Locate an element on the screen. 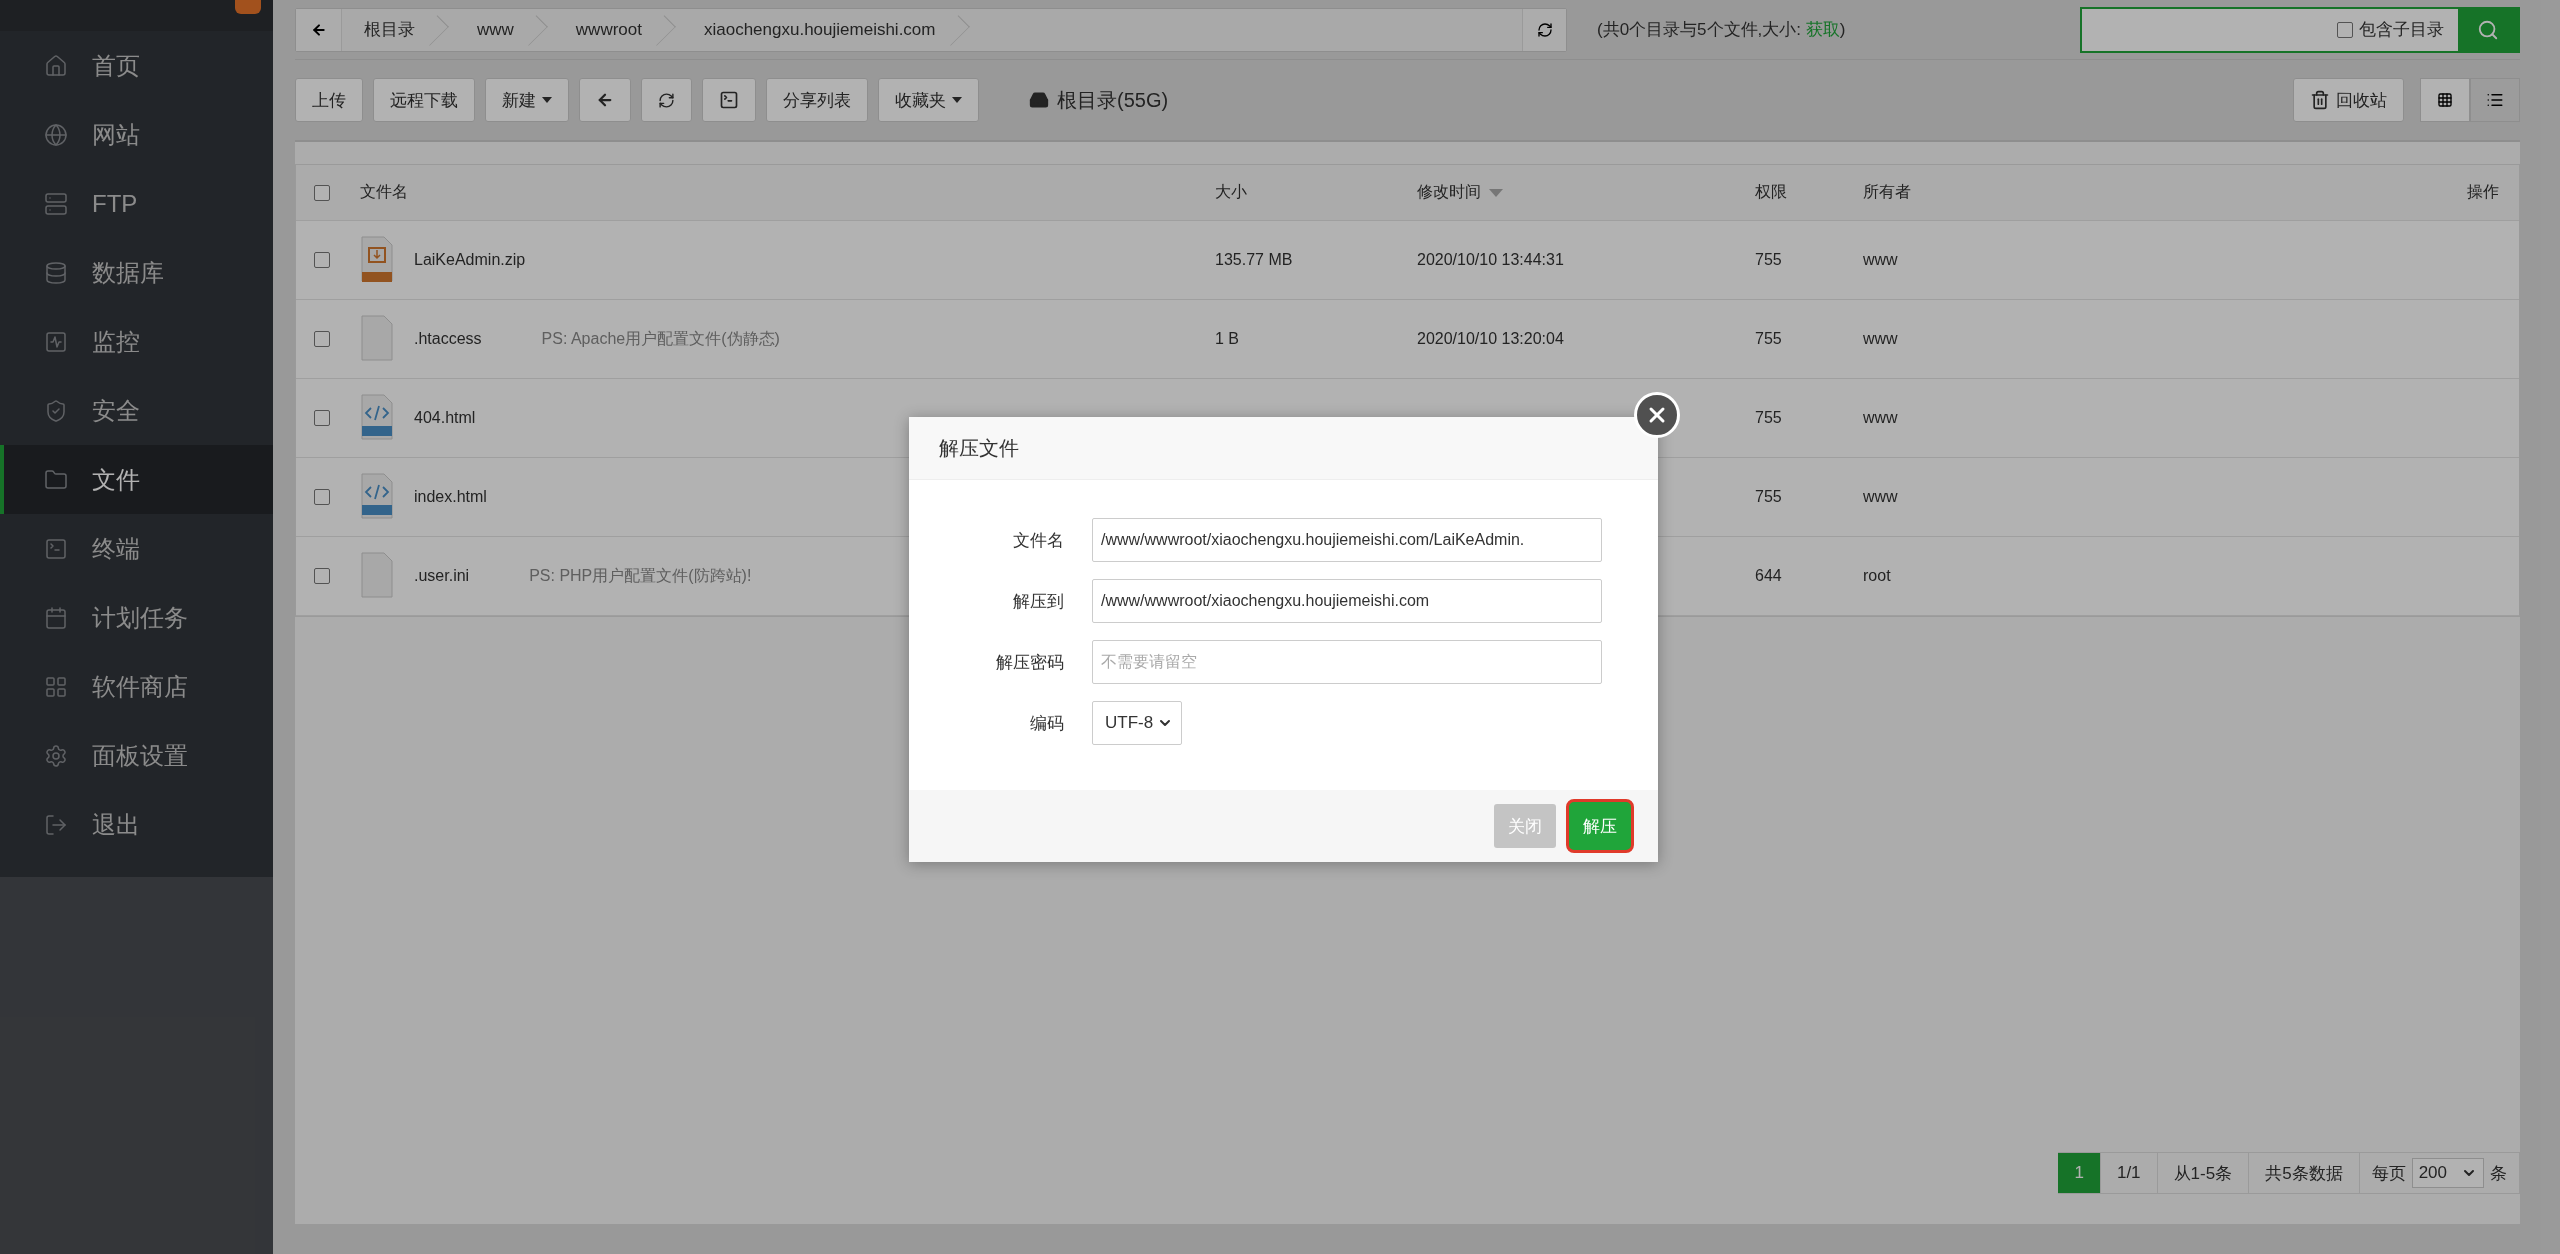  server-icon is located at coordinates (56, 203).